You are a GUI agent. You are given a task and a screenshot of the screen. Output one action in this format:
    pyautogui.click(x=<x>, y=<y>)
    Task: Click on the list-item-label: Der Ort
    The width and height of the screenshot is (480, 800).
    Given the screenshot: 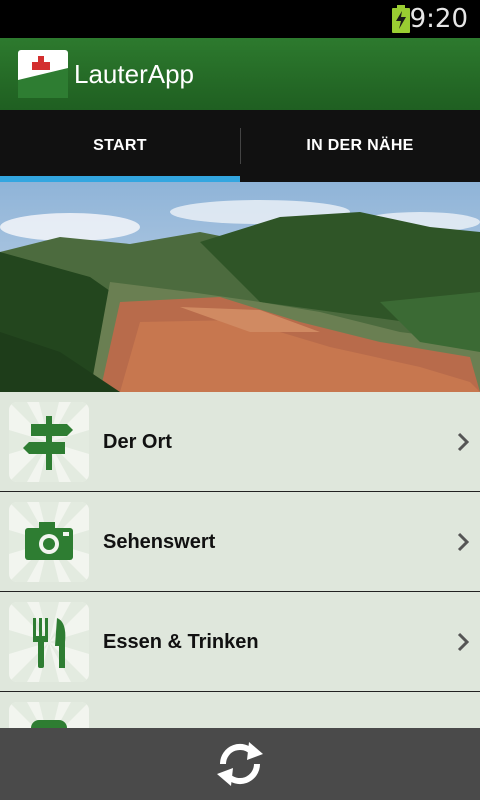 What is the action you would take?
    pyautogui.click(x=137, y=441)
    